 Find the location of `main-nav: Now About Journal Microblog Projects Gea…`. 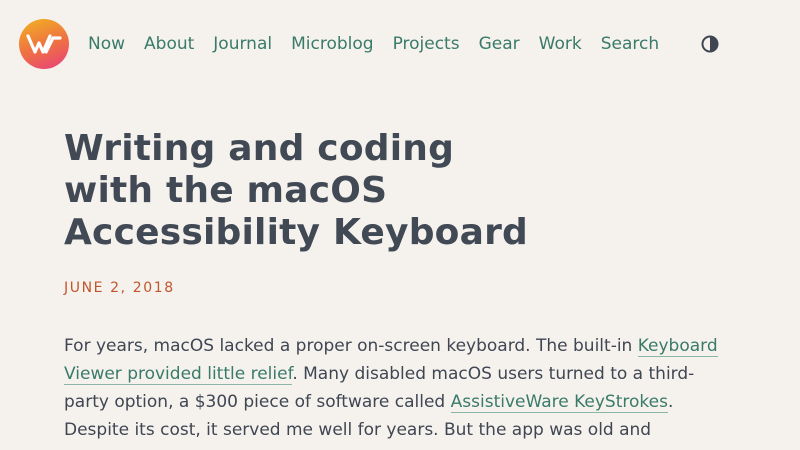

main-nav: Now About Journal Microblog Projects Gea… is located at coordinates (383, 44).